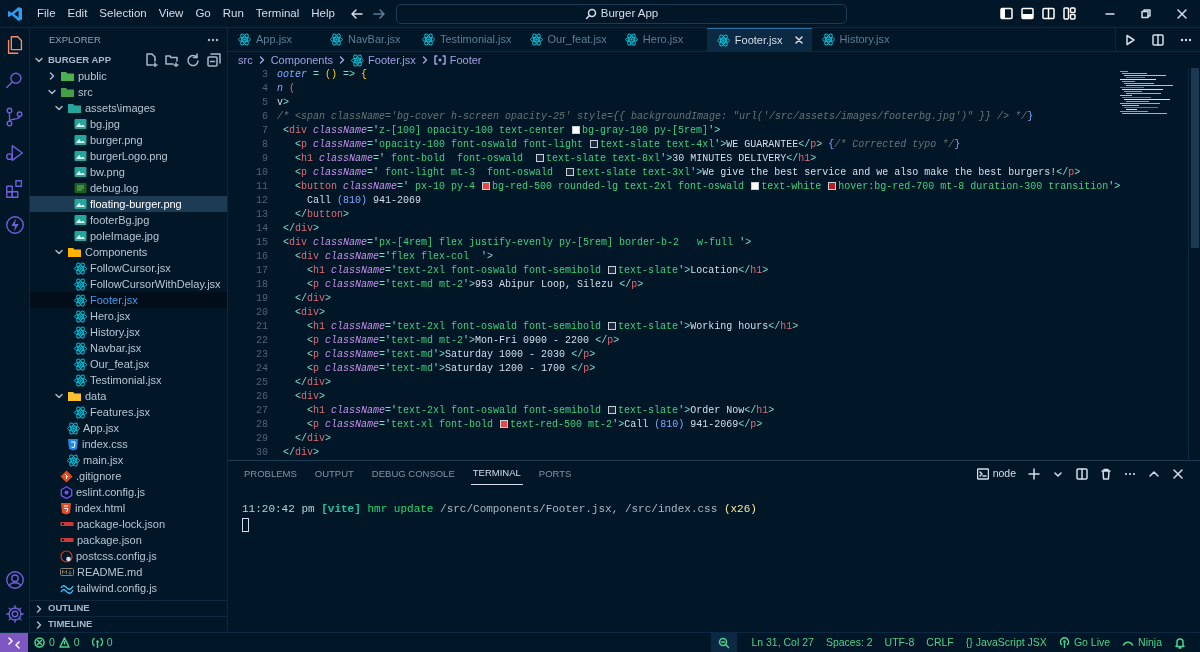 This screenshot has height=652, width=1200. What do you see at coordinates (128, 332) in the screenshot?
I see `tree-item: History.jsx` at bounding box center [128, 332].